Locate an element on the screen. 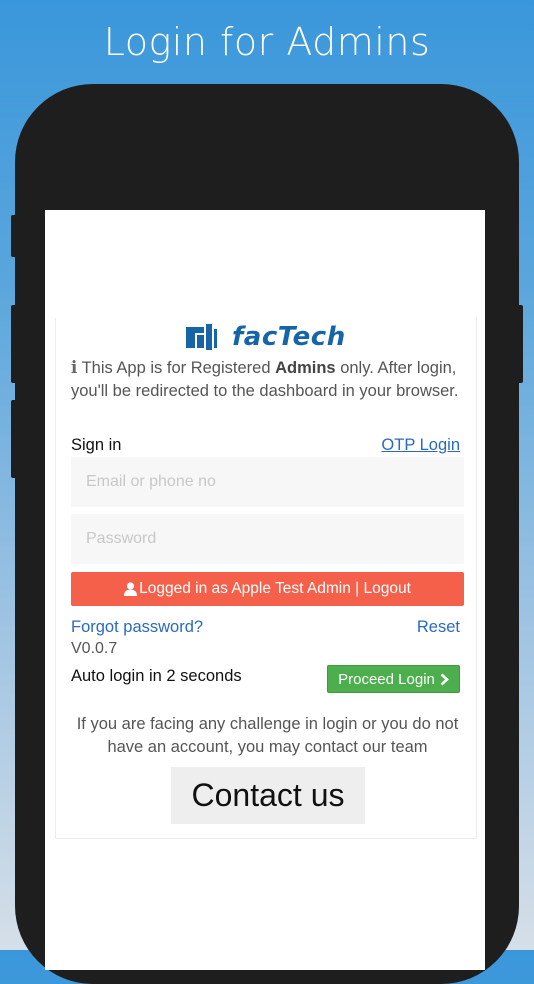 The height and width of the screenshot is (984, 534). logout-button: Logged in as Apple Test Admin | Logout is located at coordinates (267, 589).